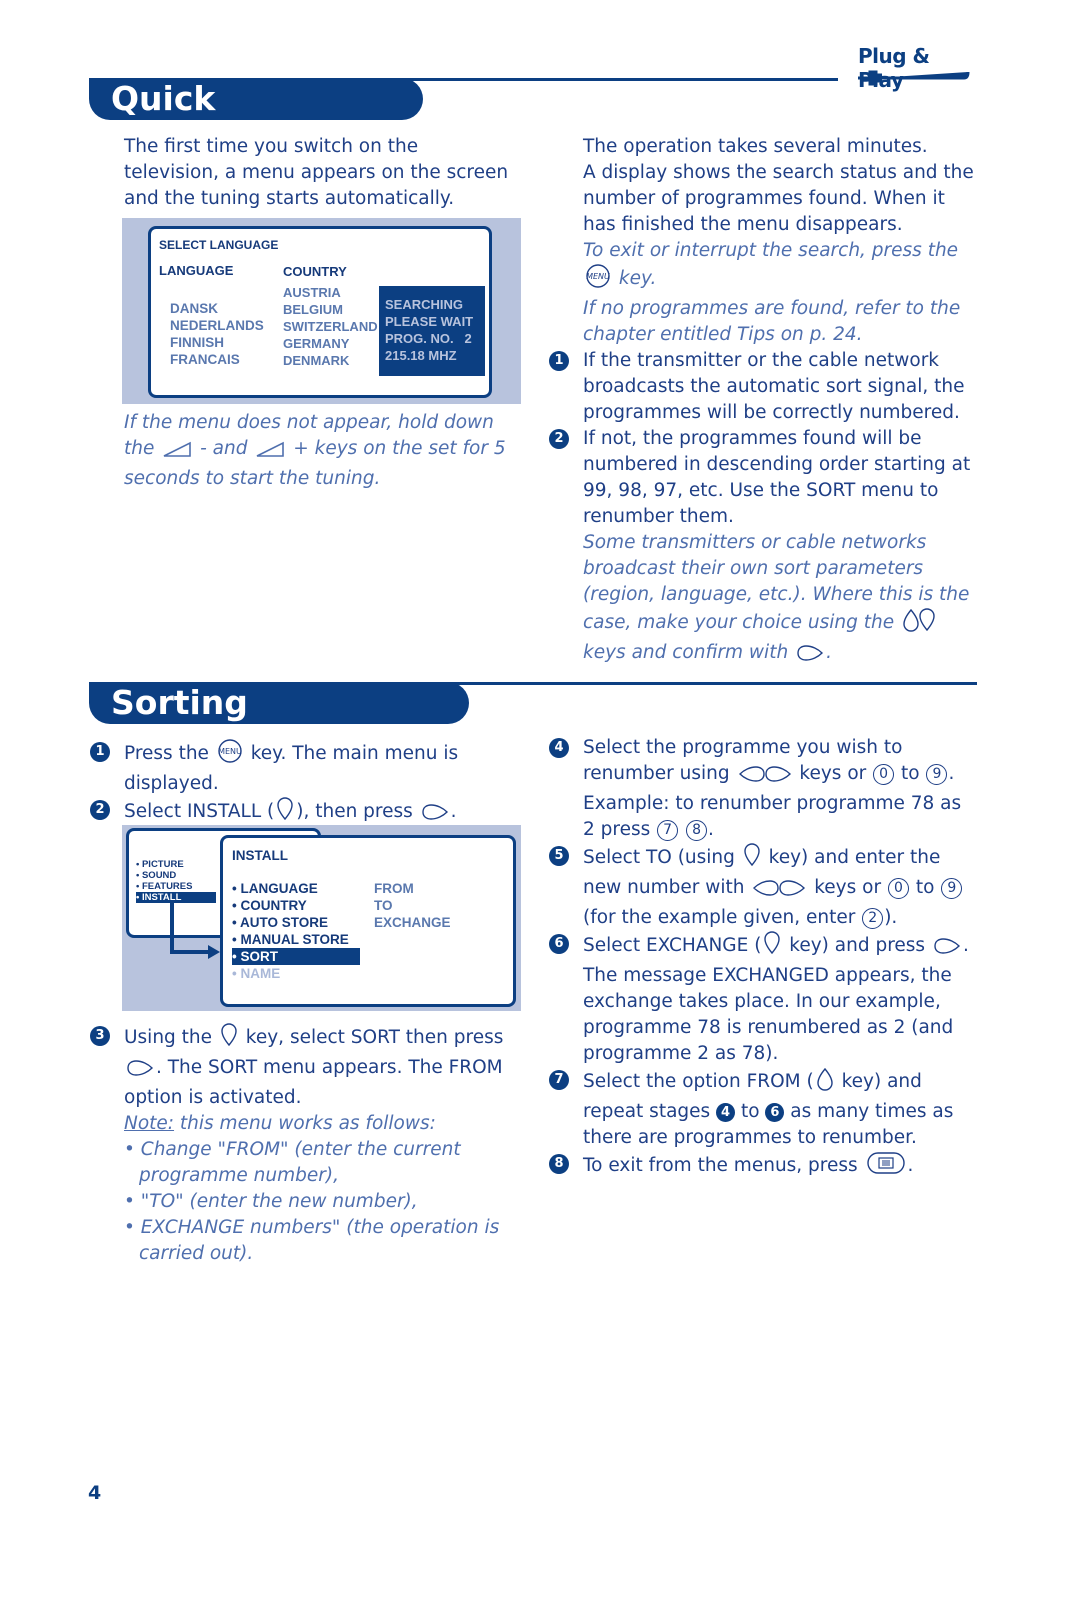 The image size is (1080, 1620). Describe the element at coordinates (149, 1123) in the screenshot. I see `note-label: Note:` at that location.